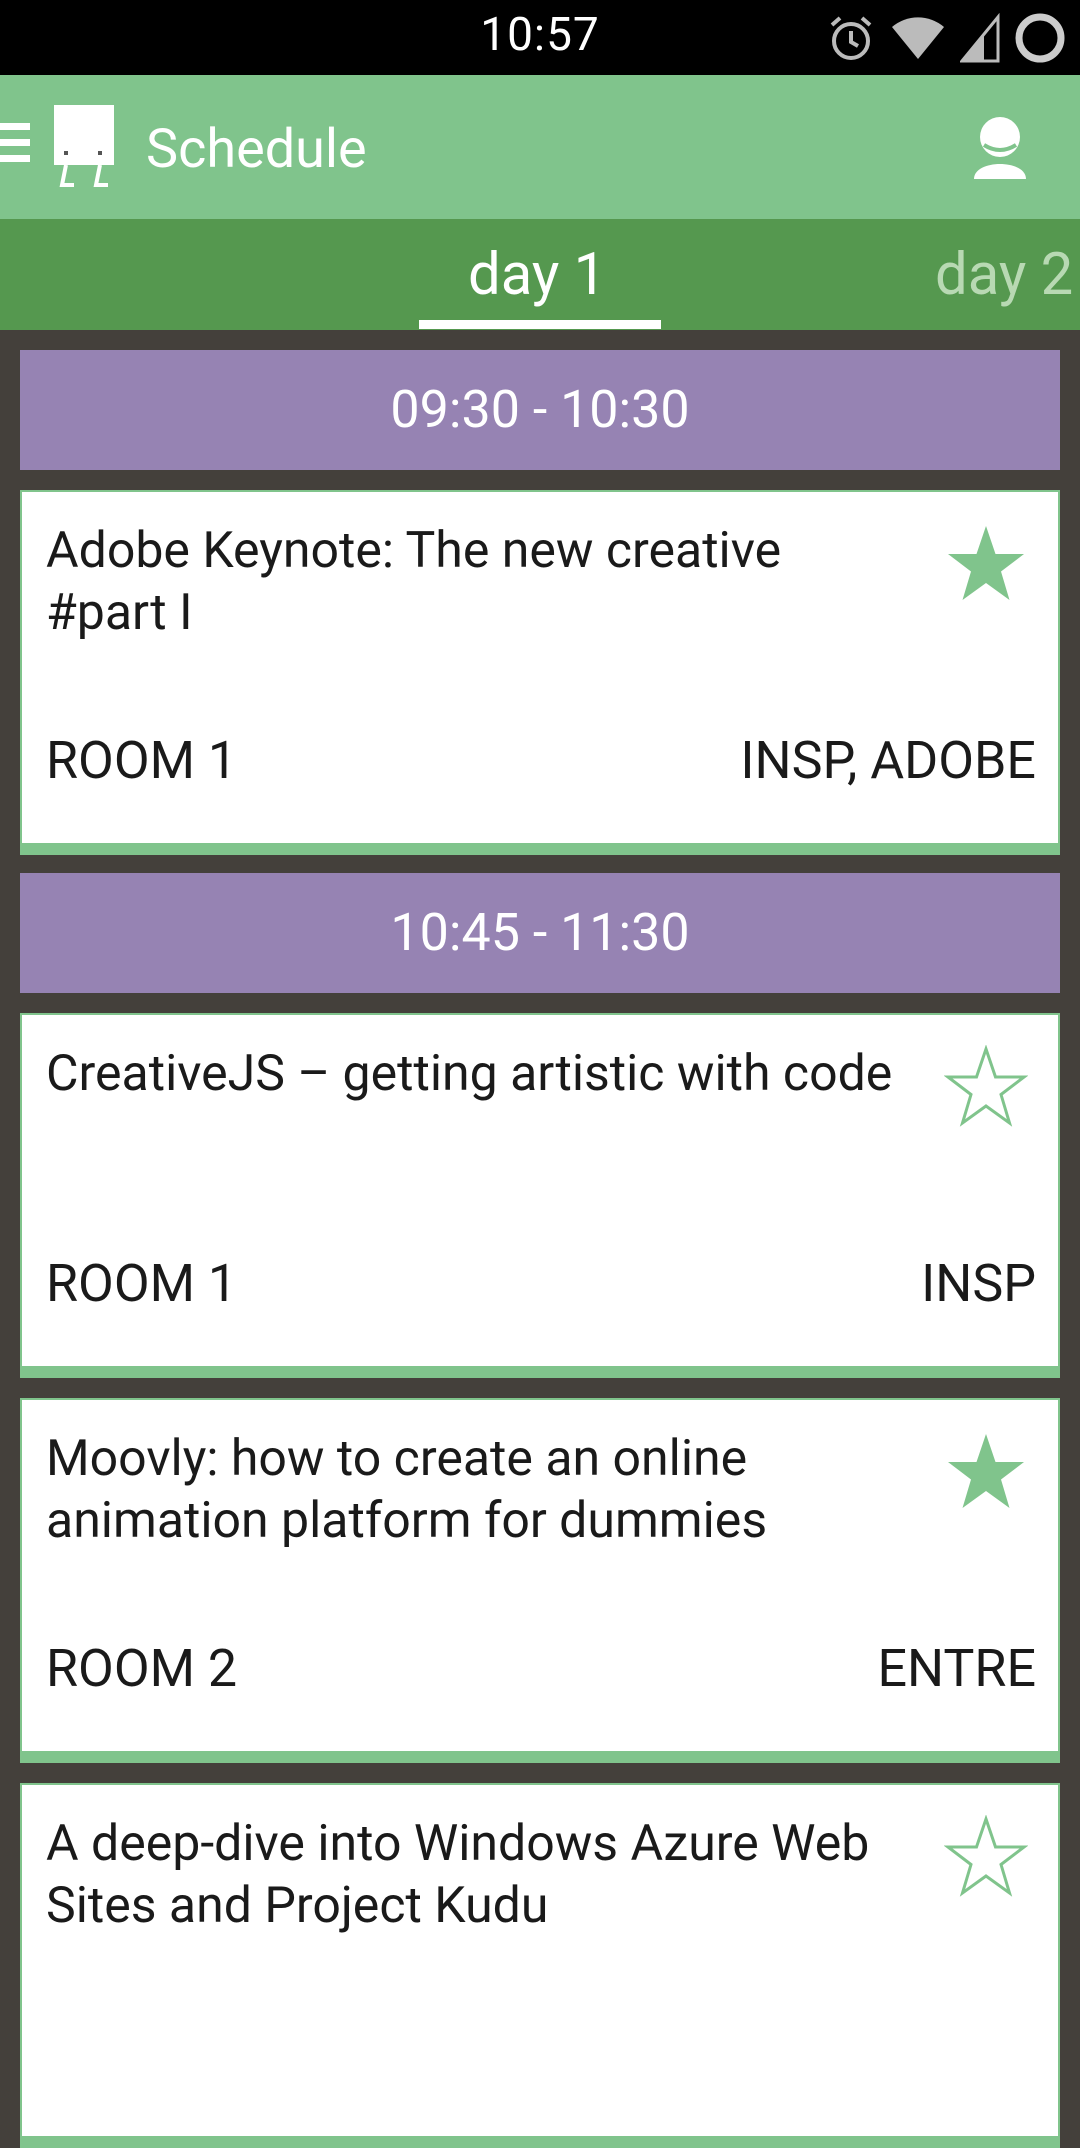  What do you see at coordinates (888, 760) in the screenshot?
I see `session-tracks: INSP, ADOBE` at bounding box center [888, 760].